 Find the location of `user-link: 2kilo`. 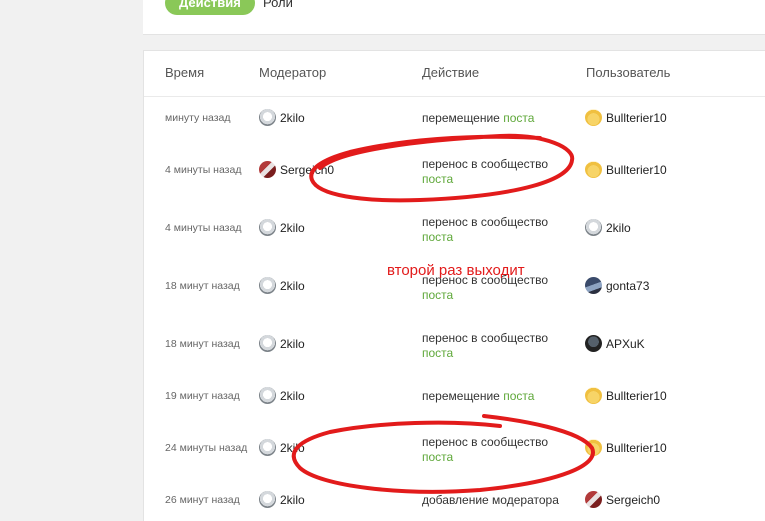

user-link: 2kilo is located at coordinates (608, 227).